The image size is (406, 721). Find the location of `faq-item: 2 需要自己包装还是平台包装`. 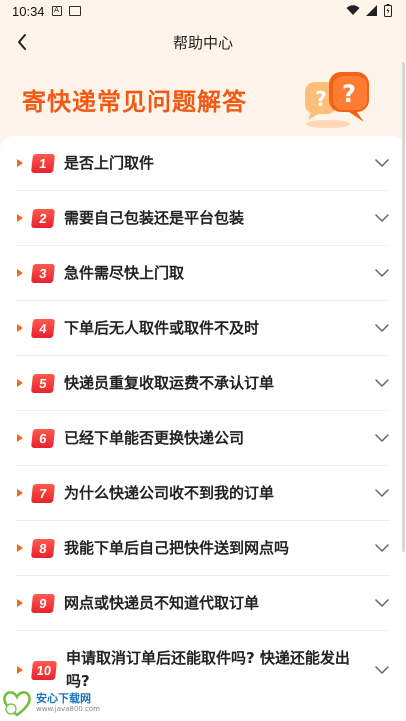

faq-item: 2 需要自己包装还是平台包装 is located at coordinates (203, 218).